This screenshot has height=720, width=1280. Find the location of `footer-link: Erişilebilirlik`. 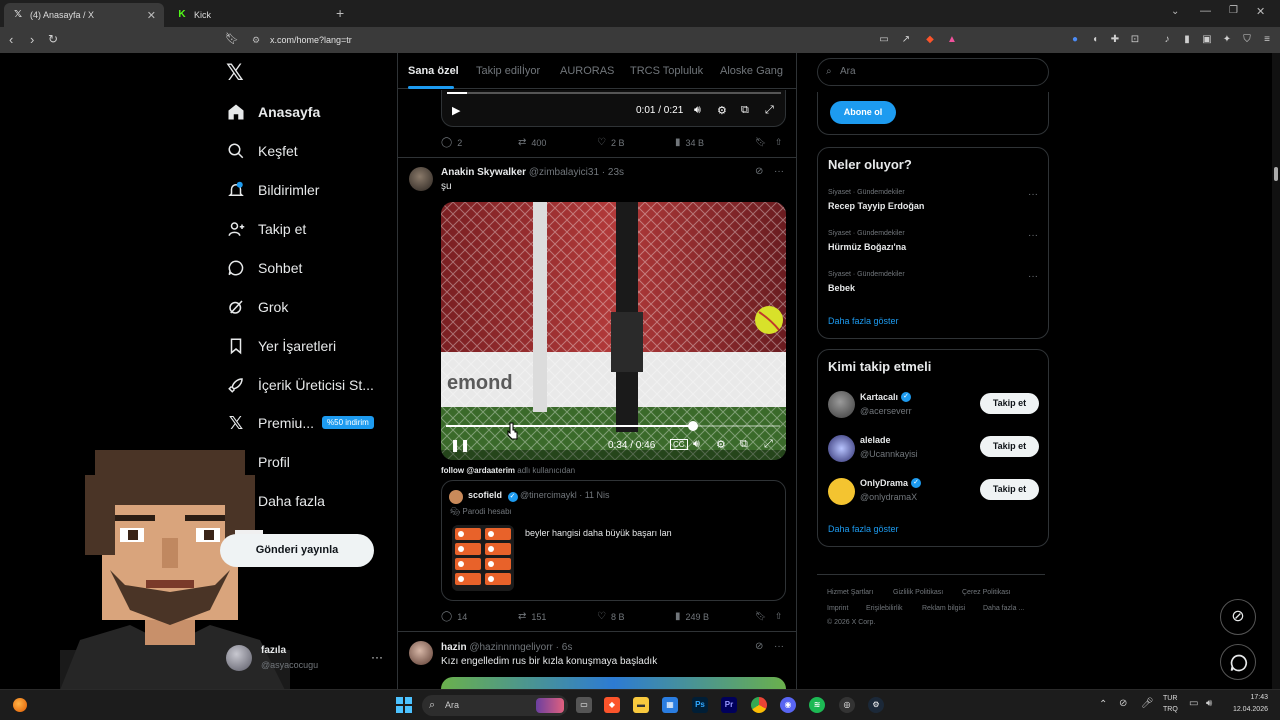

footer-link: Erişilebilirlik is located at coordinates (884, 608).